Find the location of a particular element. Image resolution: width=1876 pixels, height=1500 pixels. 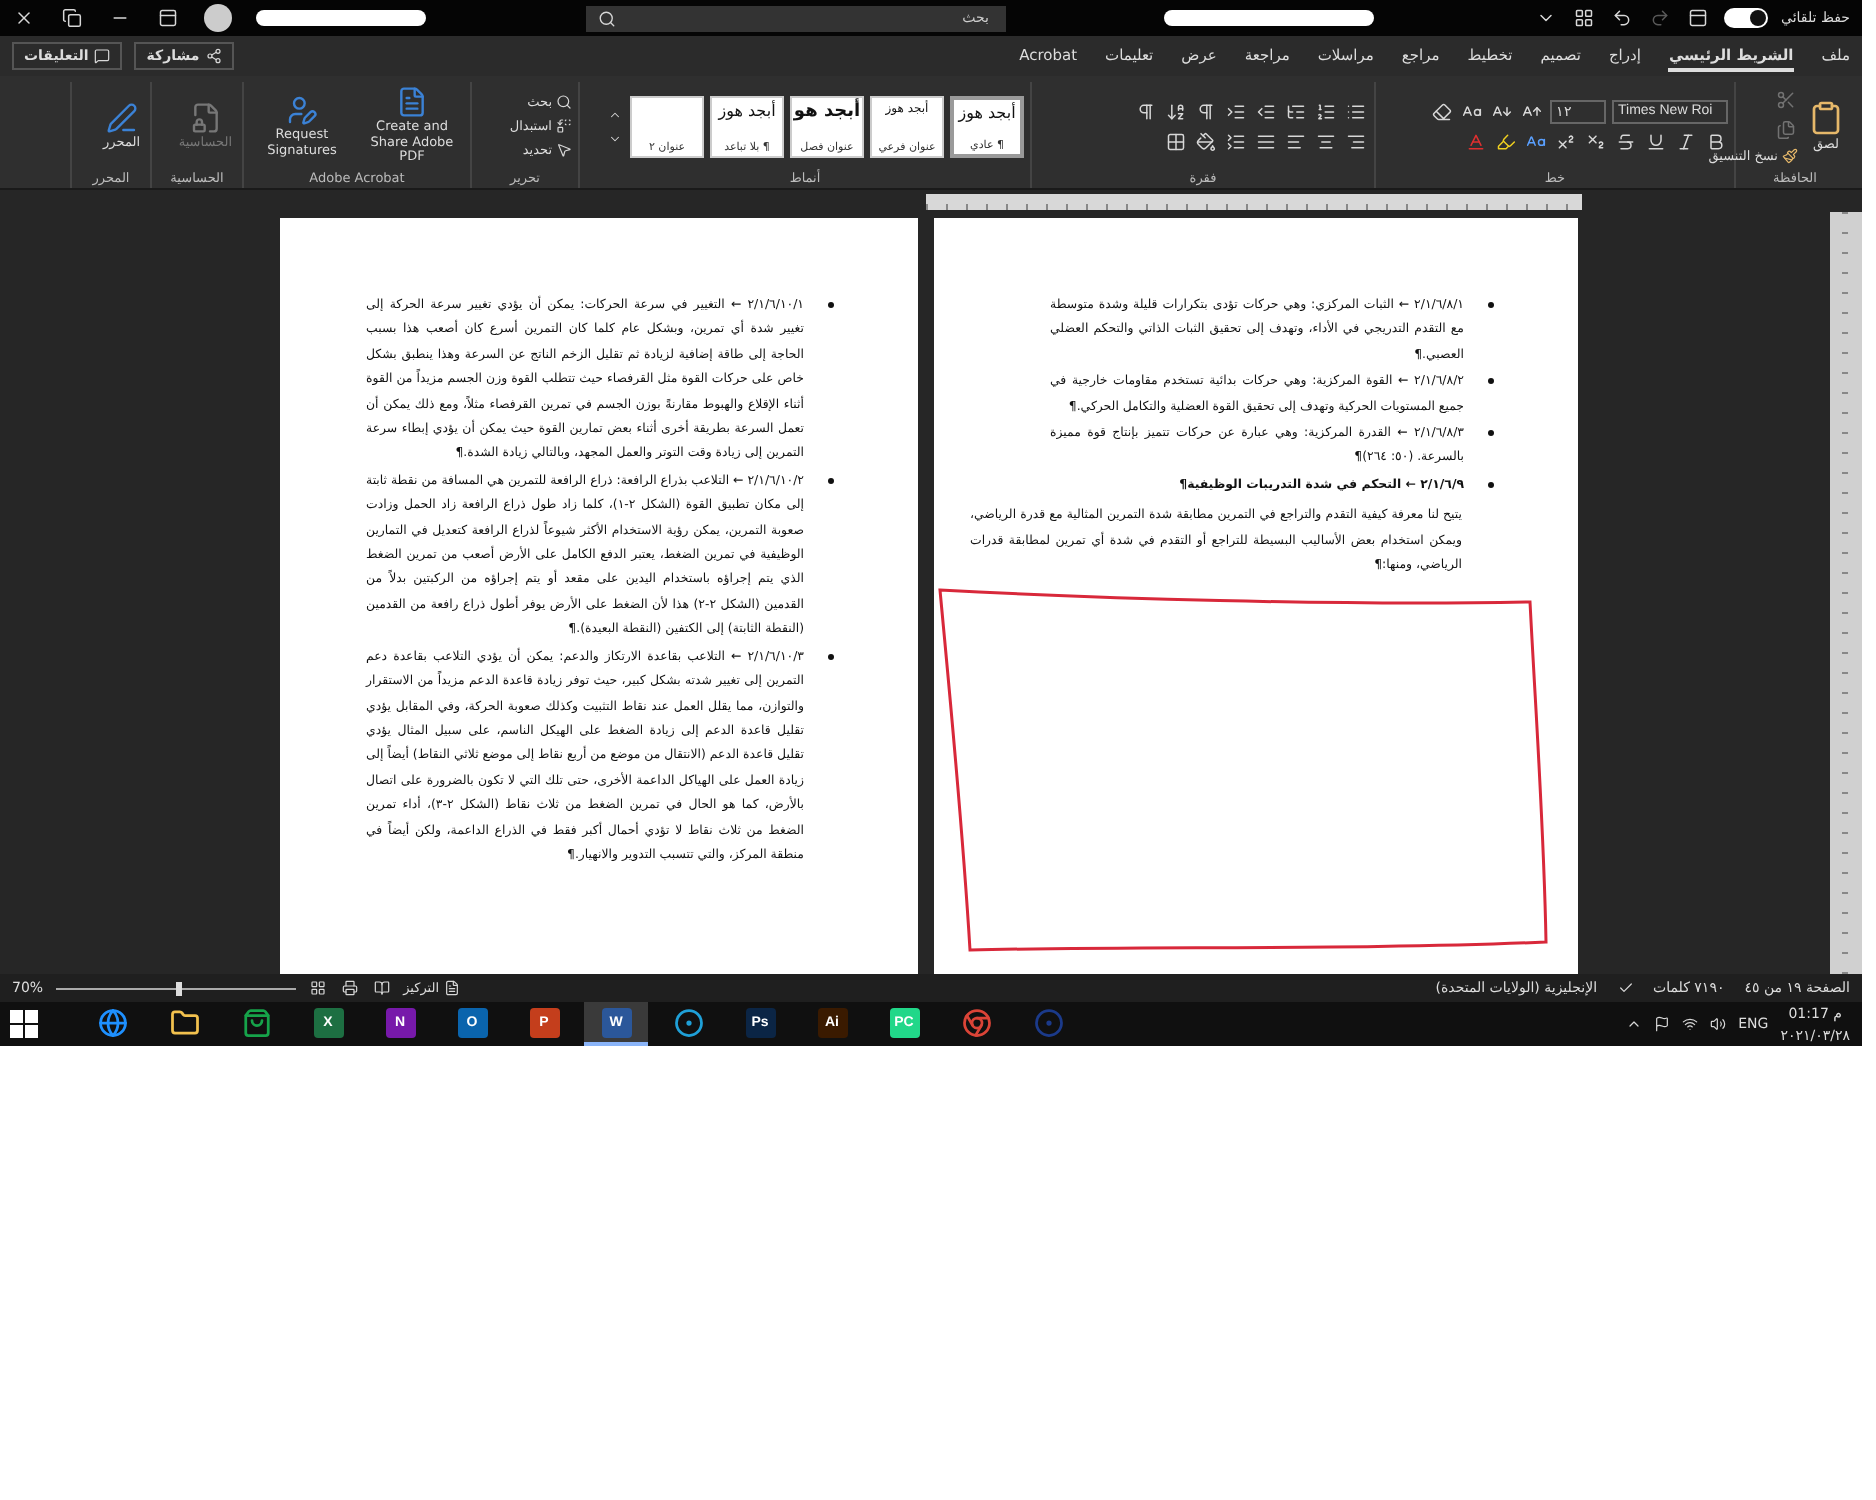

decrease-indent-icon is located at coordinates (1266, 111).